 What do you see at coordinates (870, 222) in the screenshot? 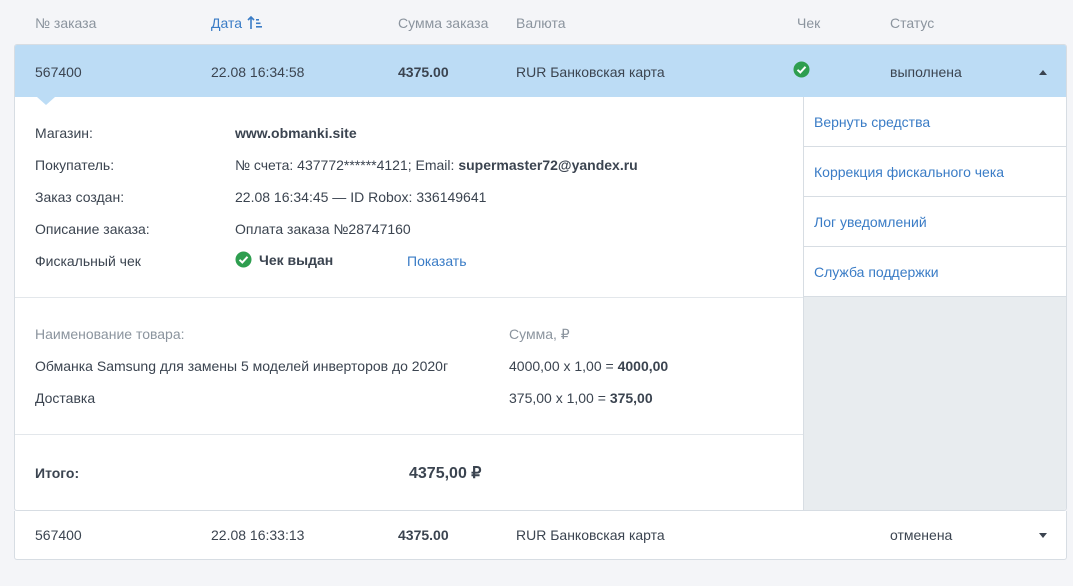
I see `action-notification-log-label: Лог уведомлений` at bounding box center [870, 222].